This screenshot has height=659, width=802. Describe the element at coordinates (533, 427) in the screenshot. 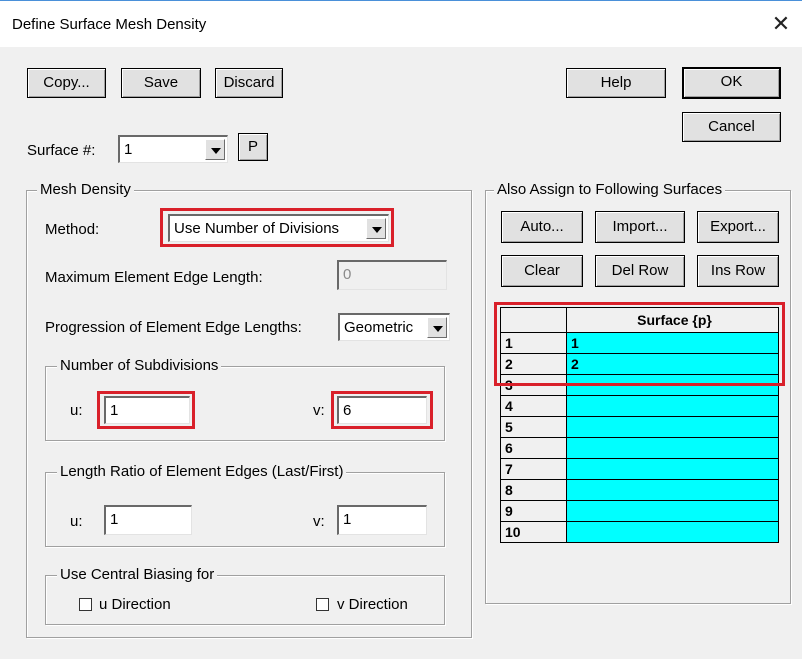

I see `row-number: 5` at that location.